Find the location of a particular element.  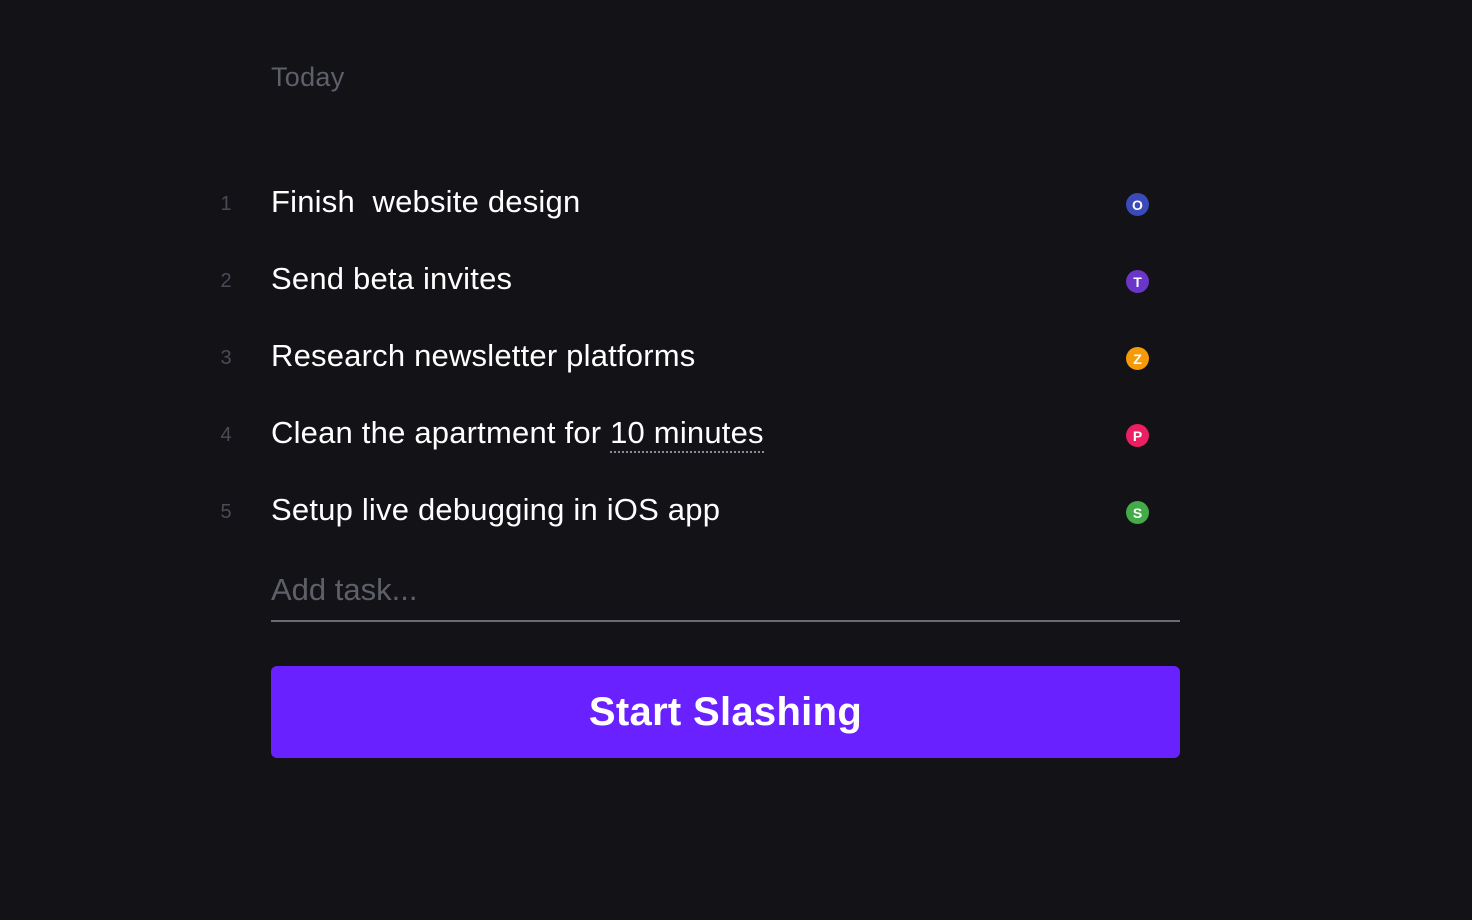

assignee-avatar: P is located at coordinates (1137, 435).